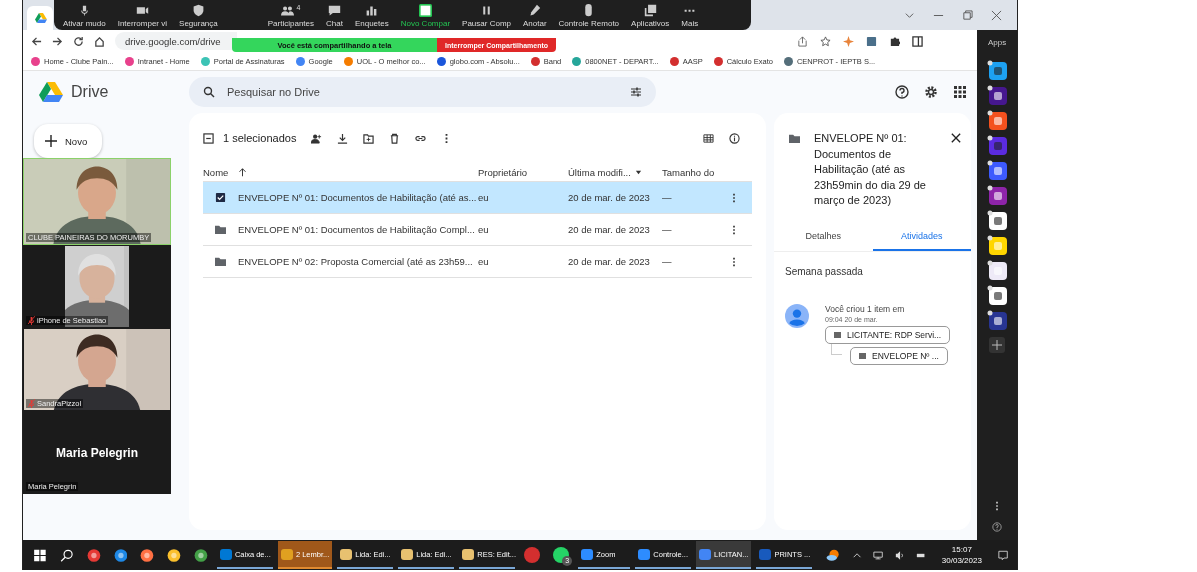 The height and width of the screenshot is (572, 1197). What do you see at coordinates (902, 92) in the screenshot?
I see `help-icon` at bounding box center [902, 92].